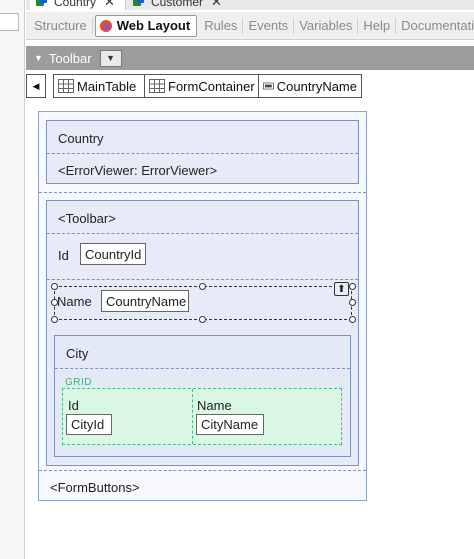 The image size is (474, 559). Describe the element at coordinates (95, 487) in the screenshot. I see `form-buttons-placeholder: <FormButtons>` at that location.